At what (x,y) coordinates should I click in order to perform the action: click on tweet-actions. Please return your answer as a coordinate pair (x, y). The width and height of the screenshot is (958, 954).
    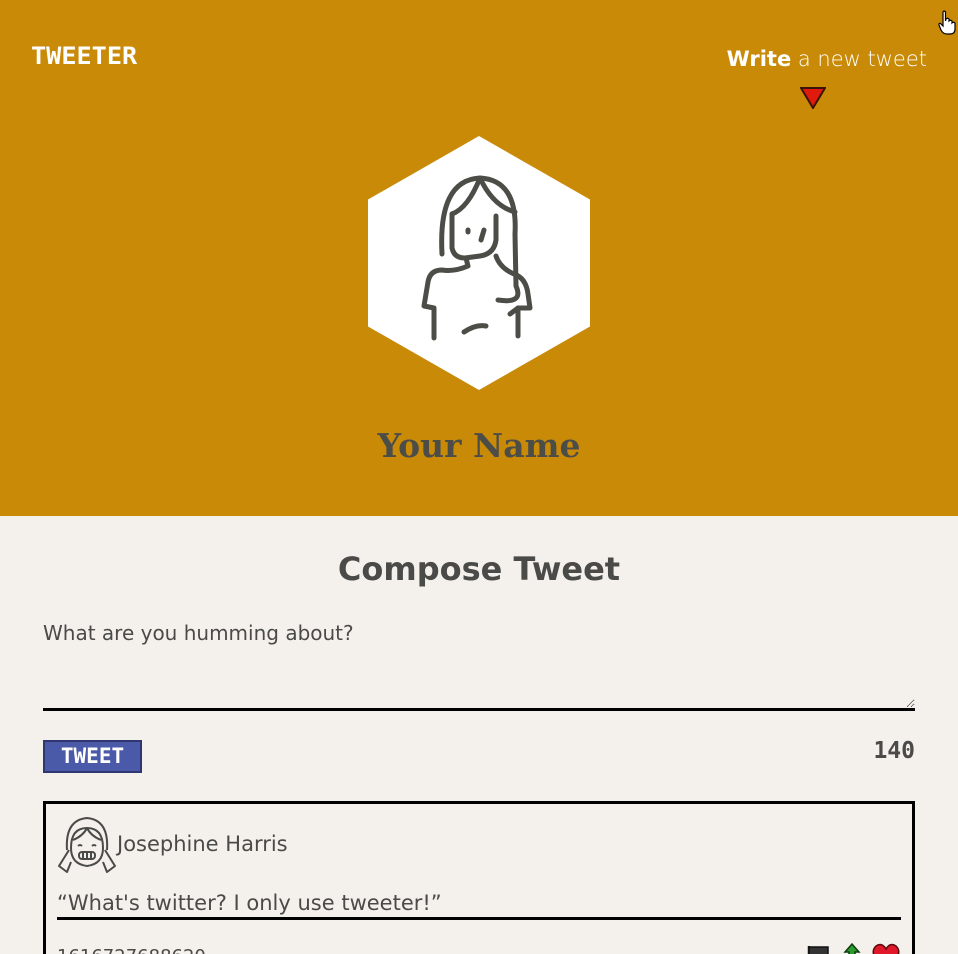
    Looking at the image, I should click on (852, 948).